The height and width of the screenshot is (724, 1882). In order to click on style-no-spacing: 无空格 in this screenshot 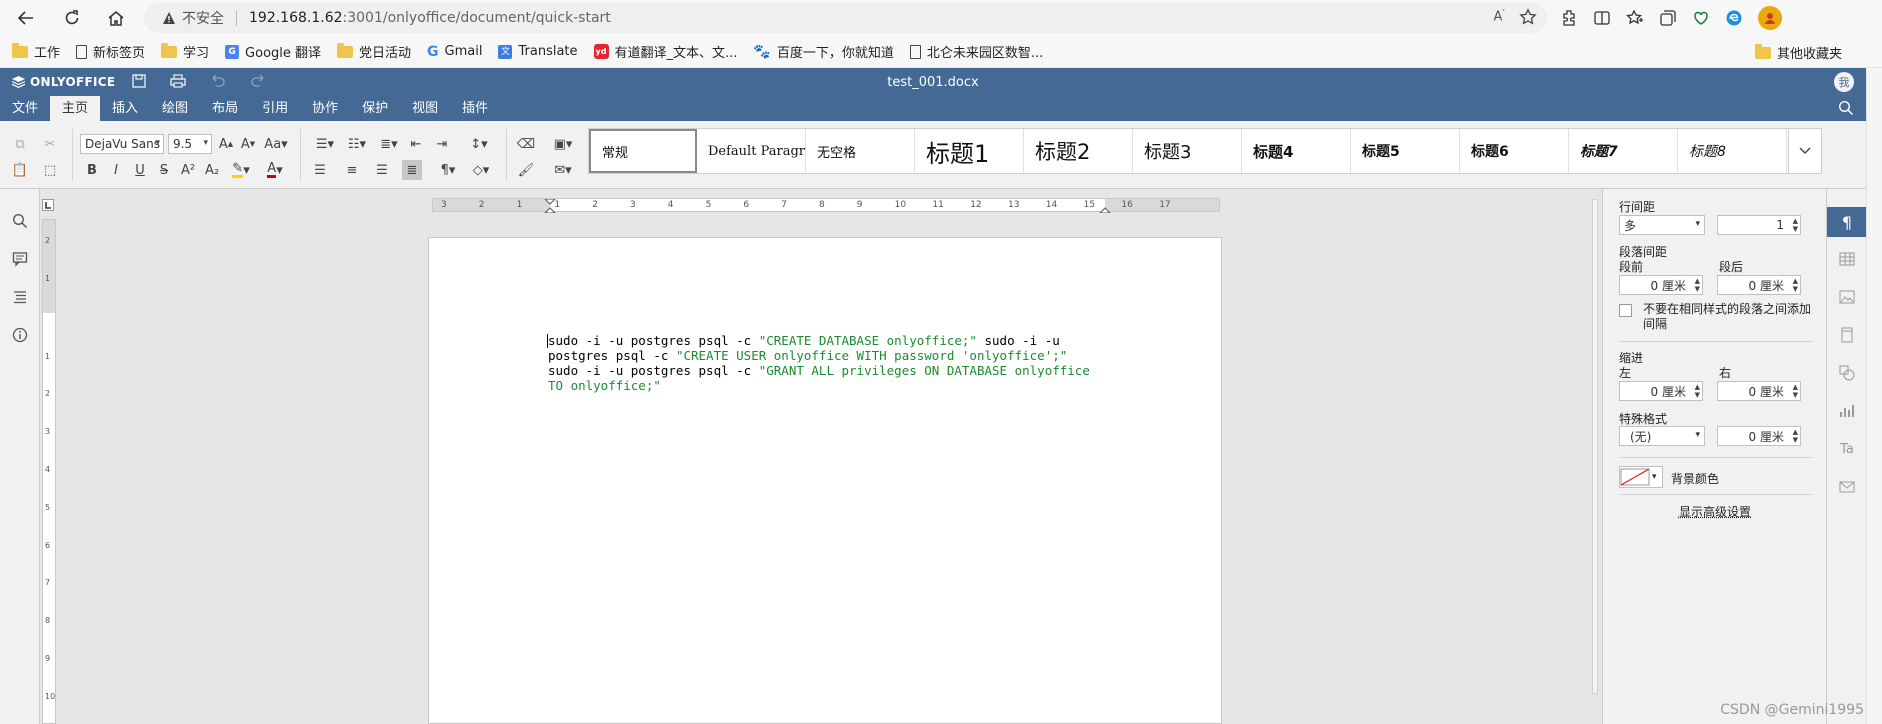, I will do `click(860, 151)`.